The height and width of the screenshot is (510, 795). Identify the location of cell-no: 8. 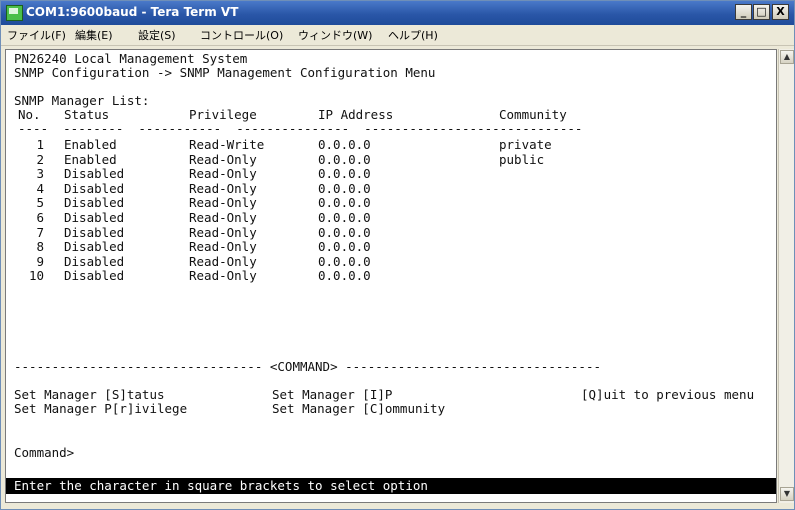
(40, 247).